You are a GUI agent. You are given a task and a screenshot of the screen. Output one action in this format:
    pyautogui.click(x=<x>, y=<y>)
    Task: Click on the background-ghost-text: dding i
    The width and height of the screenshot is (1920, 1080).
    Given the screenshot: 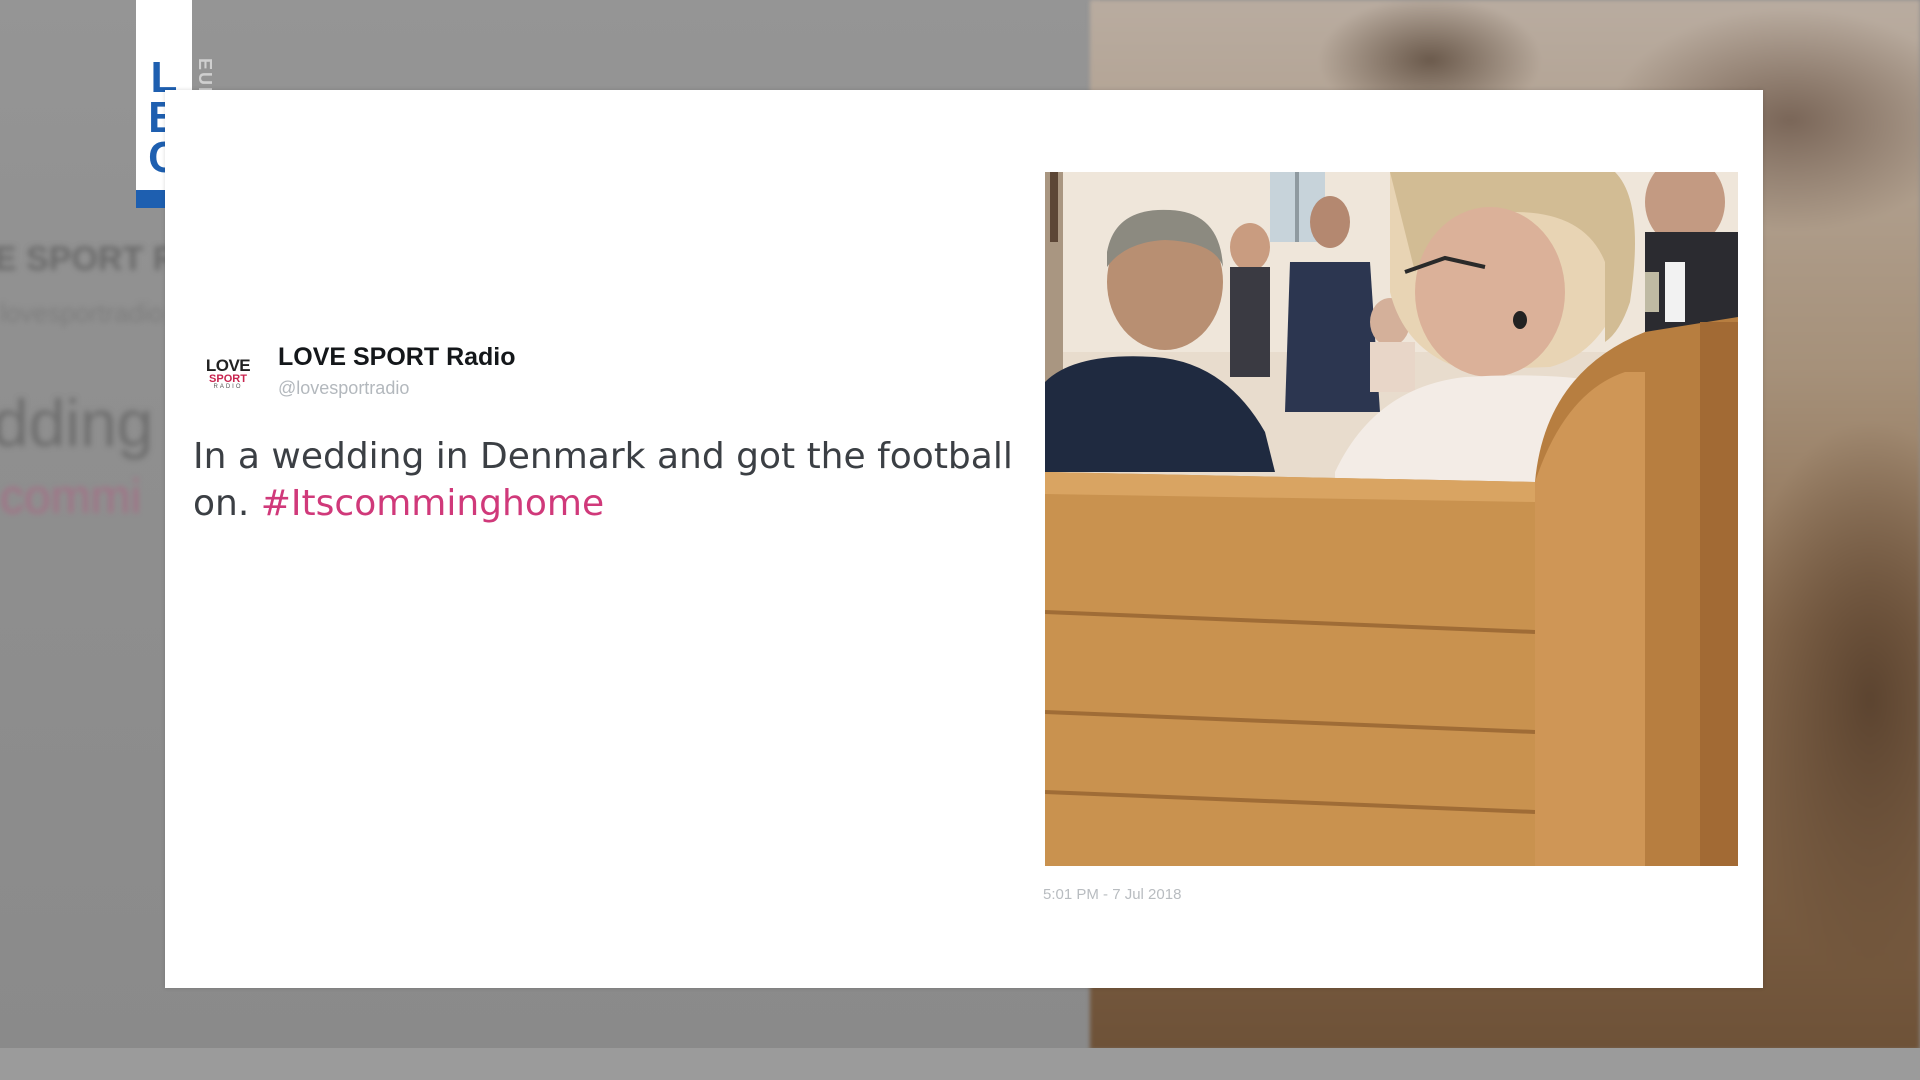 What is the action you would take?
    pyautogui.click(x=93, y=423)
    